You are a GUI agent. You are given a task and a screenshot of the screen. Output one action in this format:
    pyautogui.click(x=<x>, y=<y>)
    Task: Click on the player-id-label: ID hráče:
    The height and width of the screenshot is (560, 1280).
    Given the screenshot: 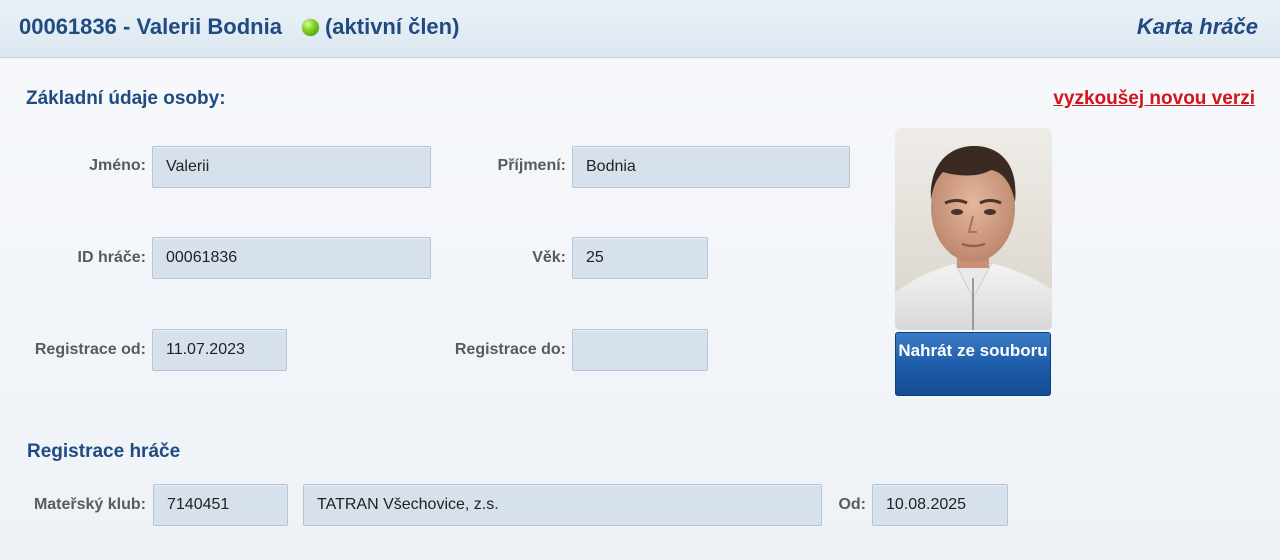 What is the action you would take?
    pyautogui.click(x=111, y=257)
    